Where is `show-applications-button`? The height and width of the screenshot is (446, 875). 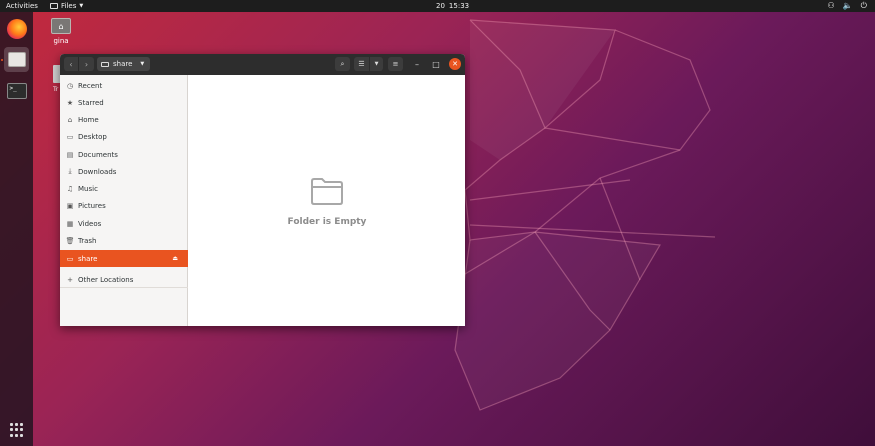
show-applications-button is located at coordinates (17, 430).